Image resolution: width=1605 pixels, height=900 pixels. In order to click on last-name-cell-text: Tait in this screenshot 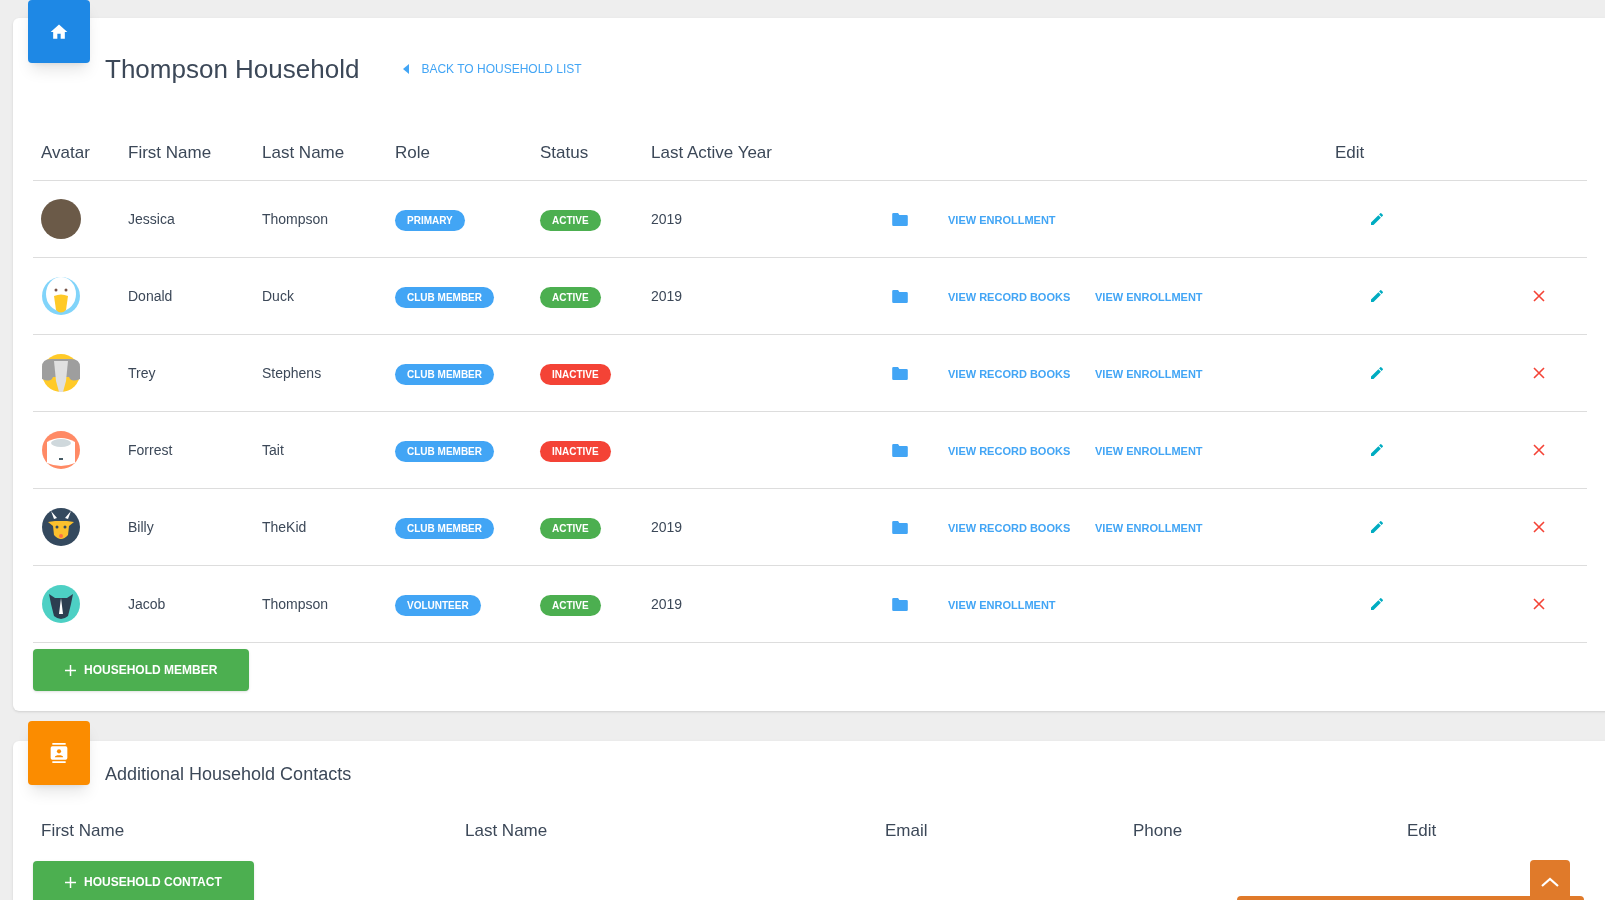, I will do `click(273, 450)`.